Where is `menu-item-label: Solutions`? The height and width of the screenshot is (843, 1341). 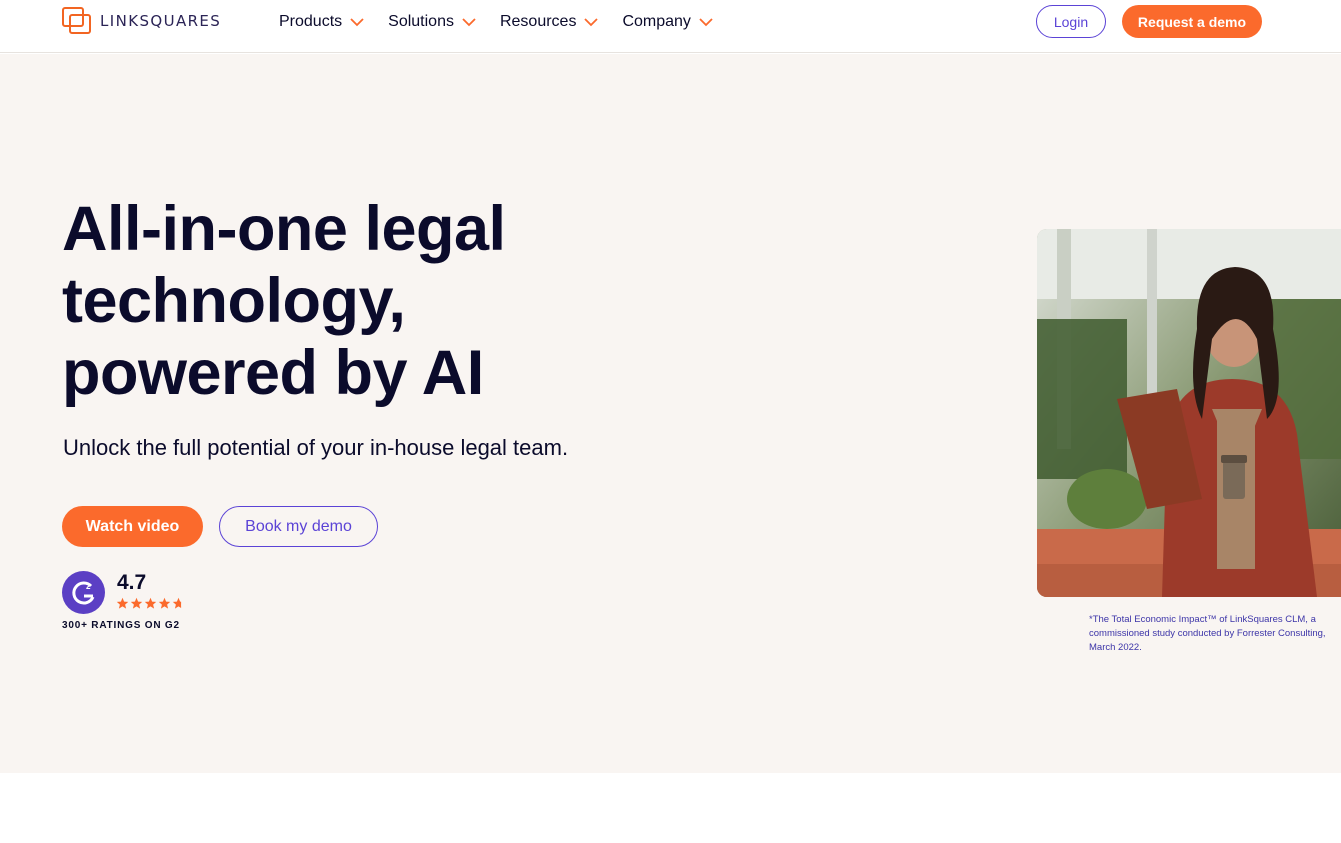 menu-item-label: Solutions is located at coordinates (421, 21).